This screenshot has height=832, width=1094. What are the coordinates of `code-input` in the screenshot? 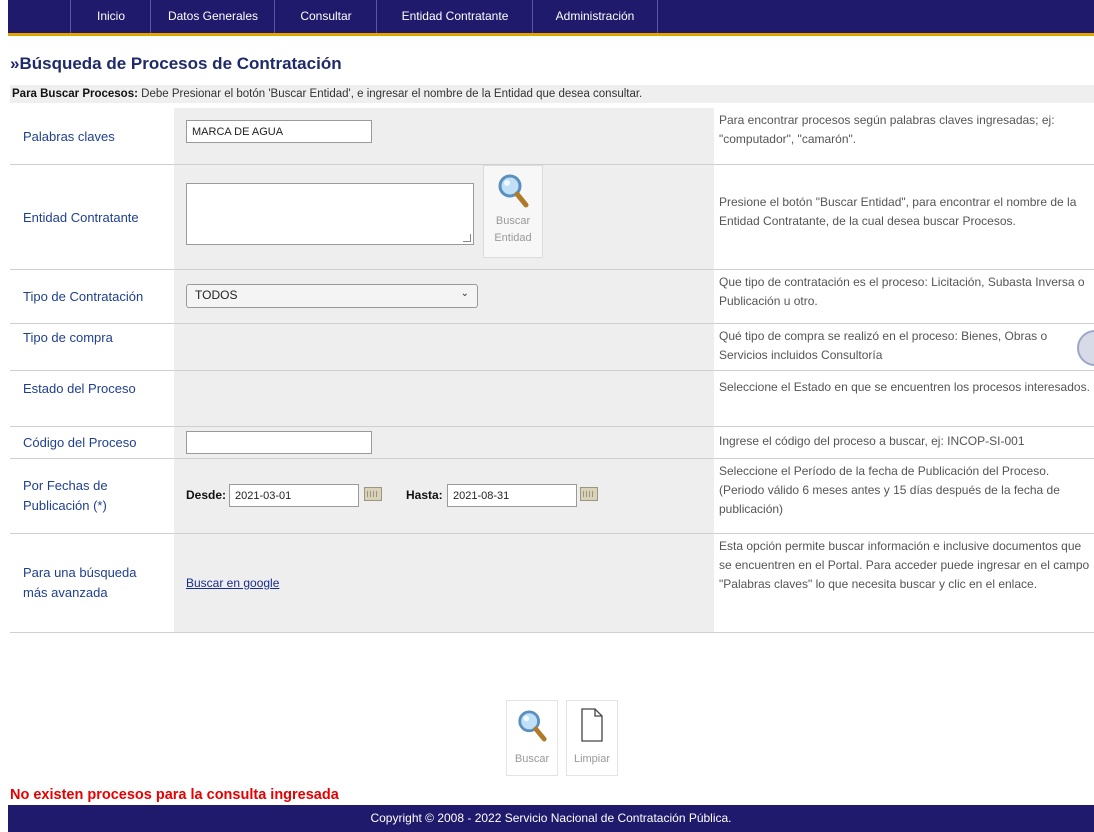 It's located at (279, 442).